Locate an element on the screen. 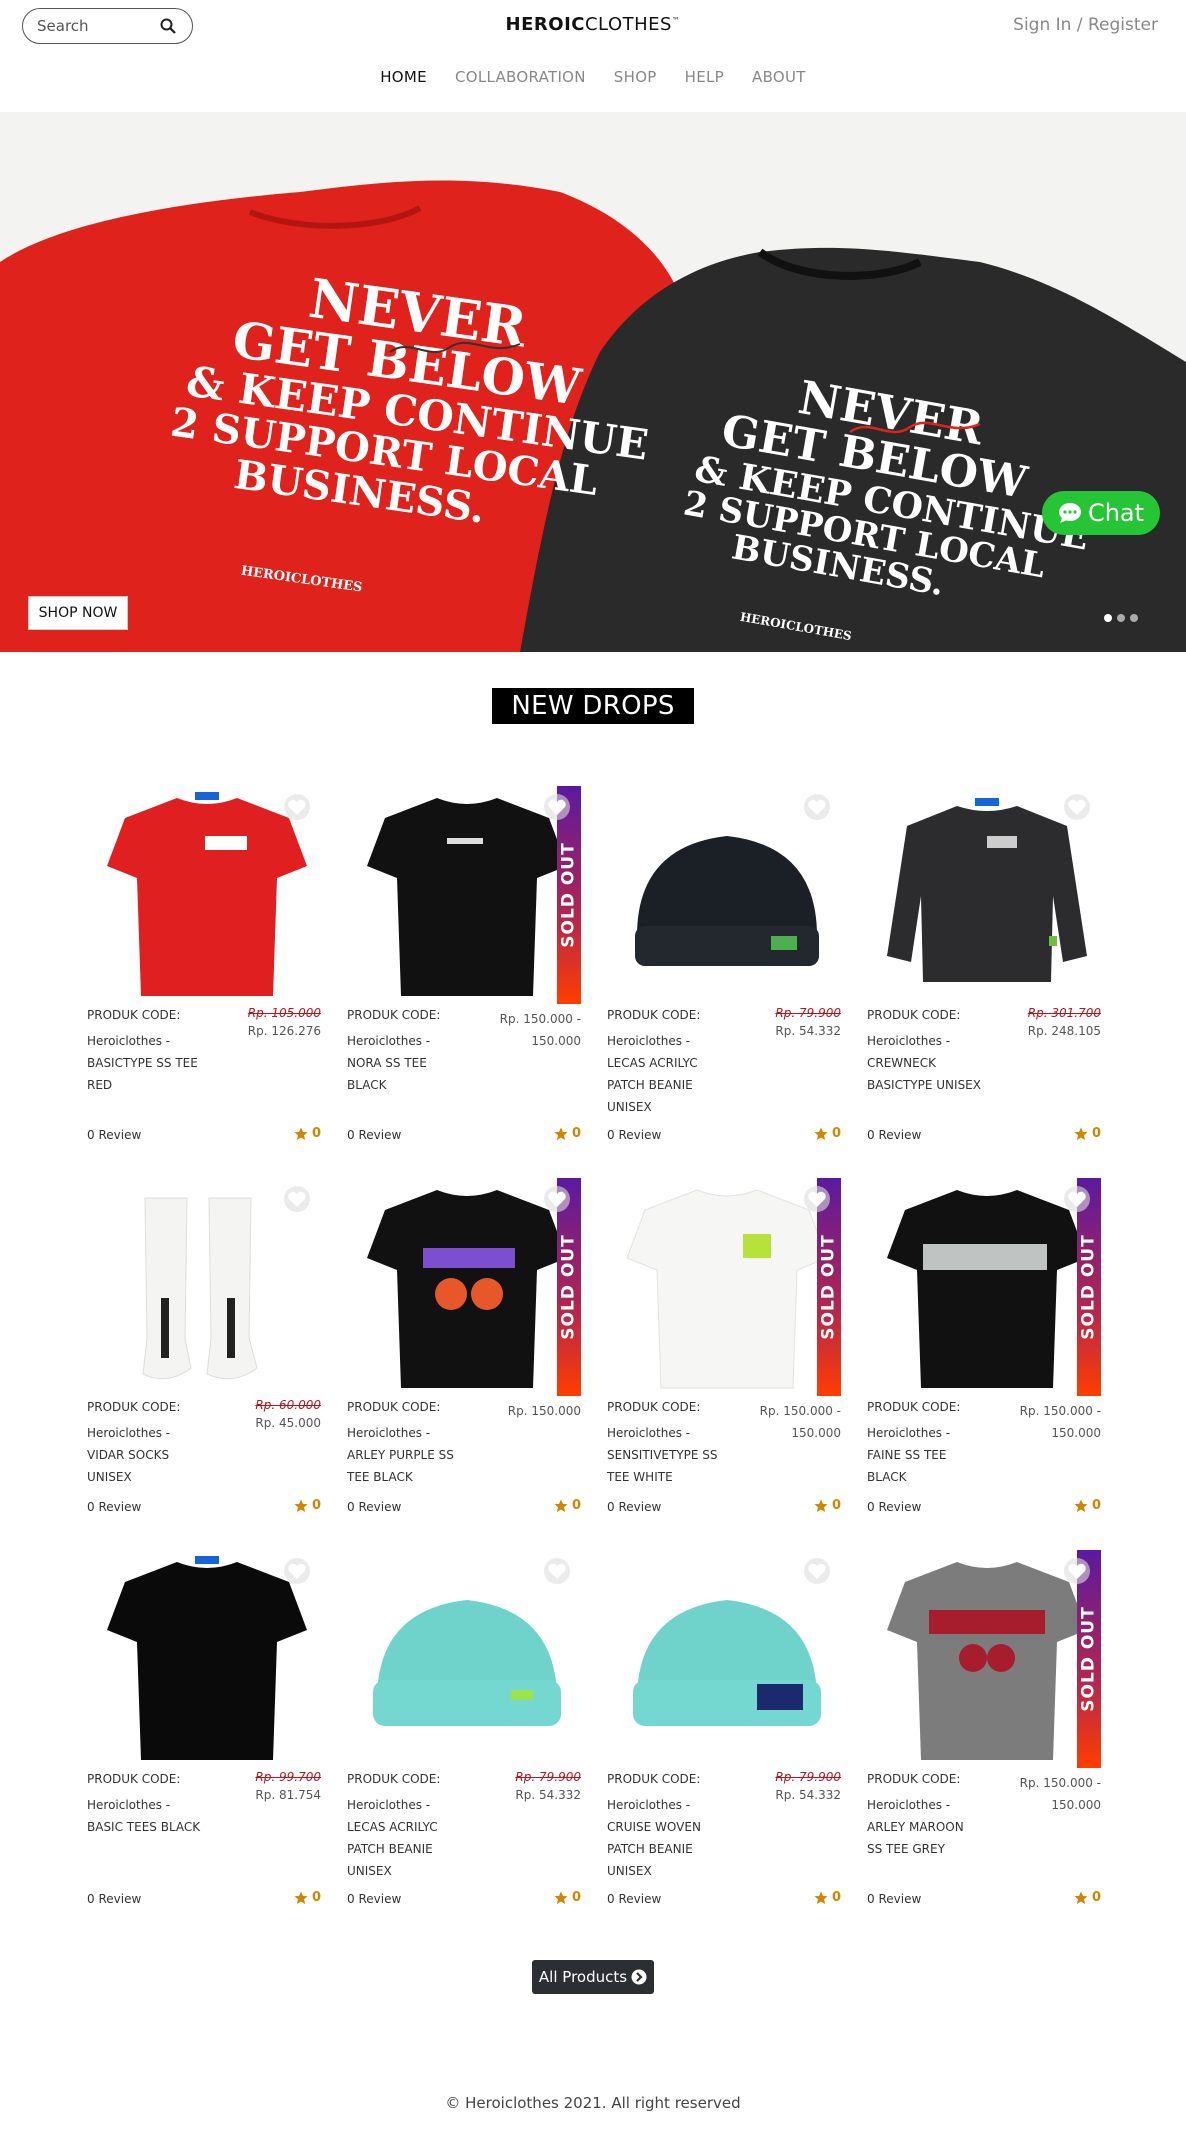 The height and width of the screenshot is (2151, 1186). all-products-button: All Products is located at coordinates (593, 1977).